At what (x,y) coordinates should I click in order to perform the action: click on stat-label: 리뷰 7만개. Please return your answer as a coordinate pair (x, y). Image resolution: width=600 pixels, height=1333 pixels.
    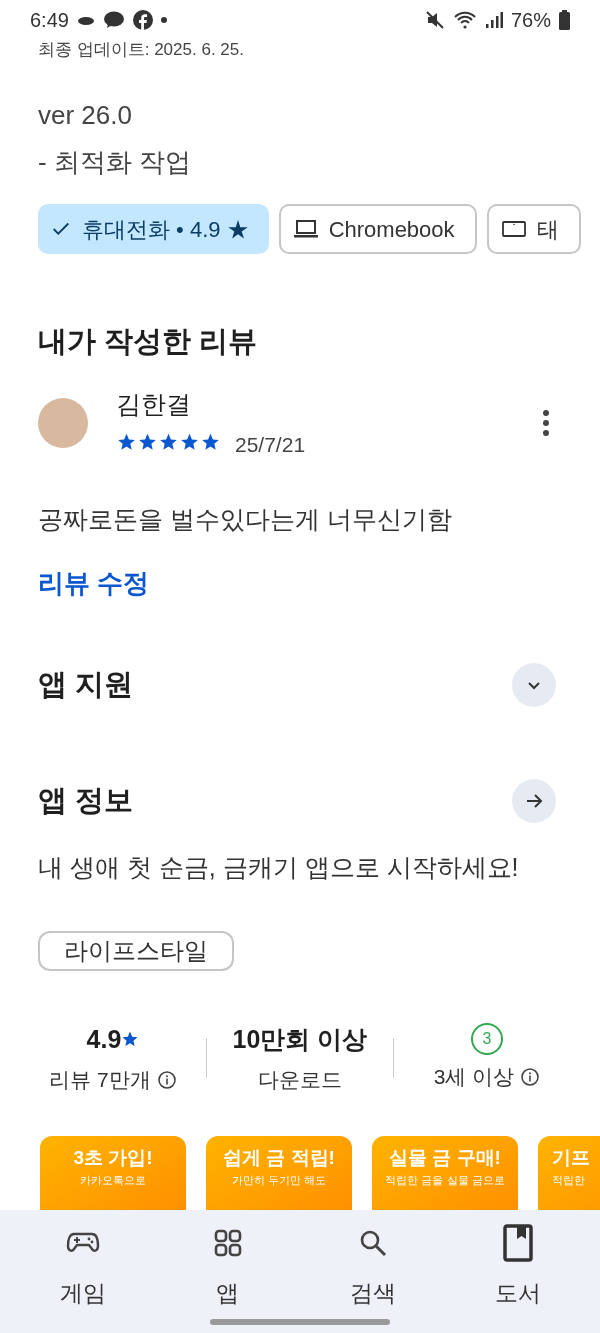
    Looking at the image, I should click on (100, 1080).